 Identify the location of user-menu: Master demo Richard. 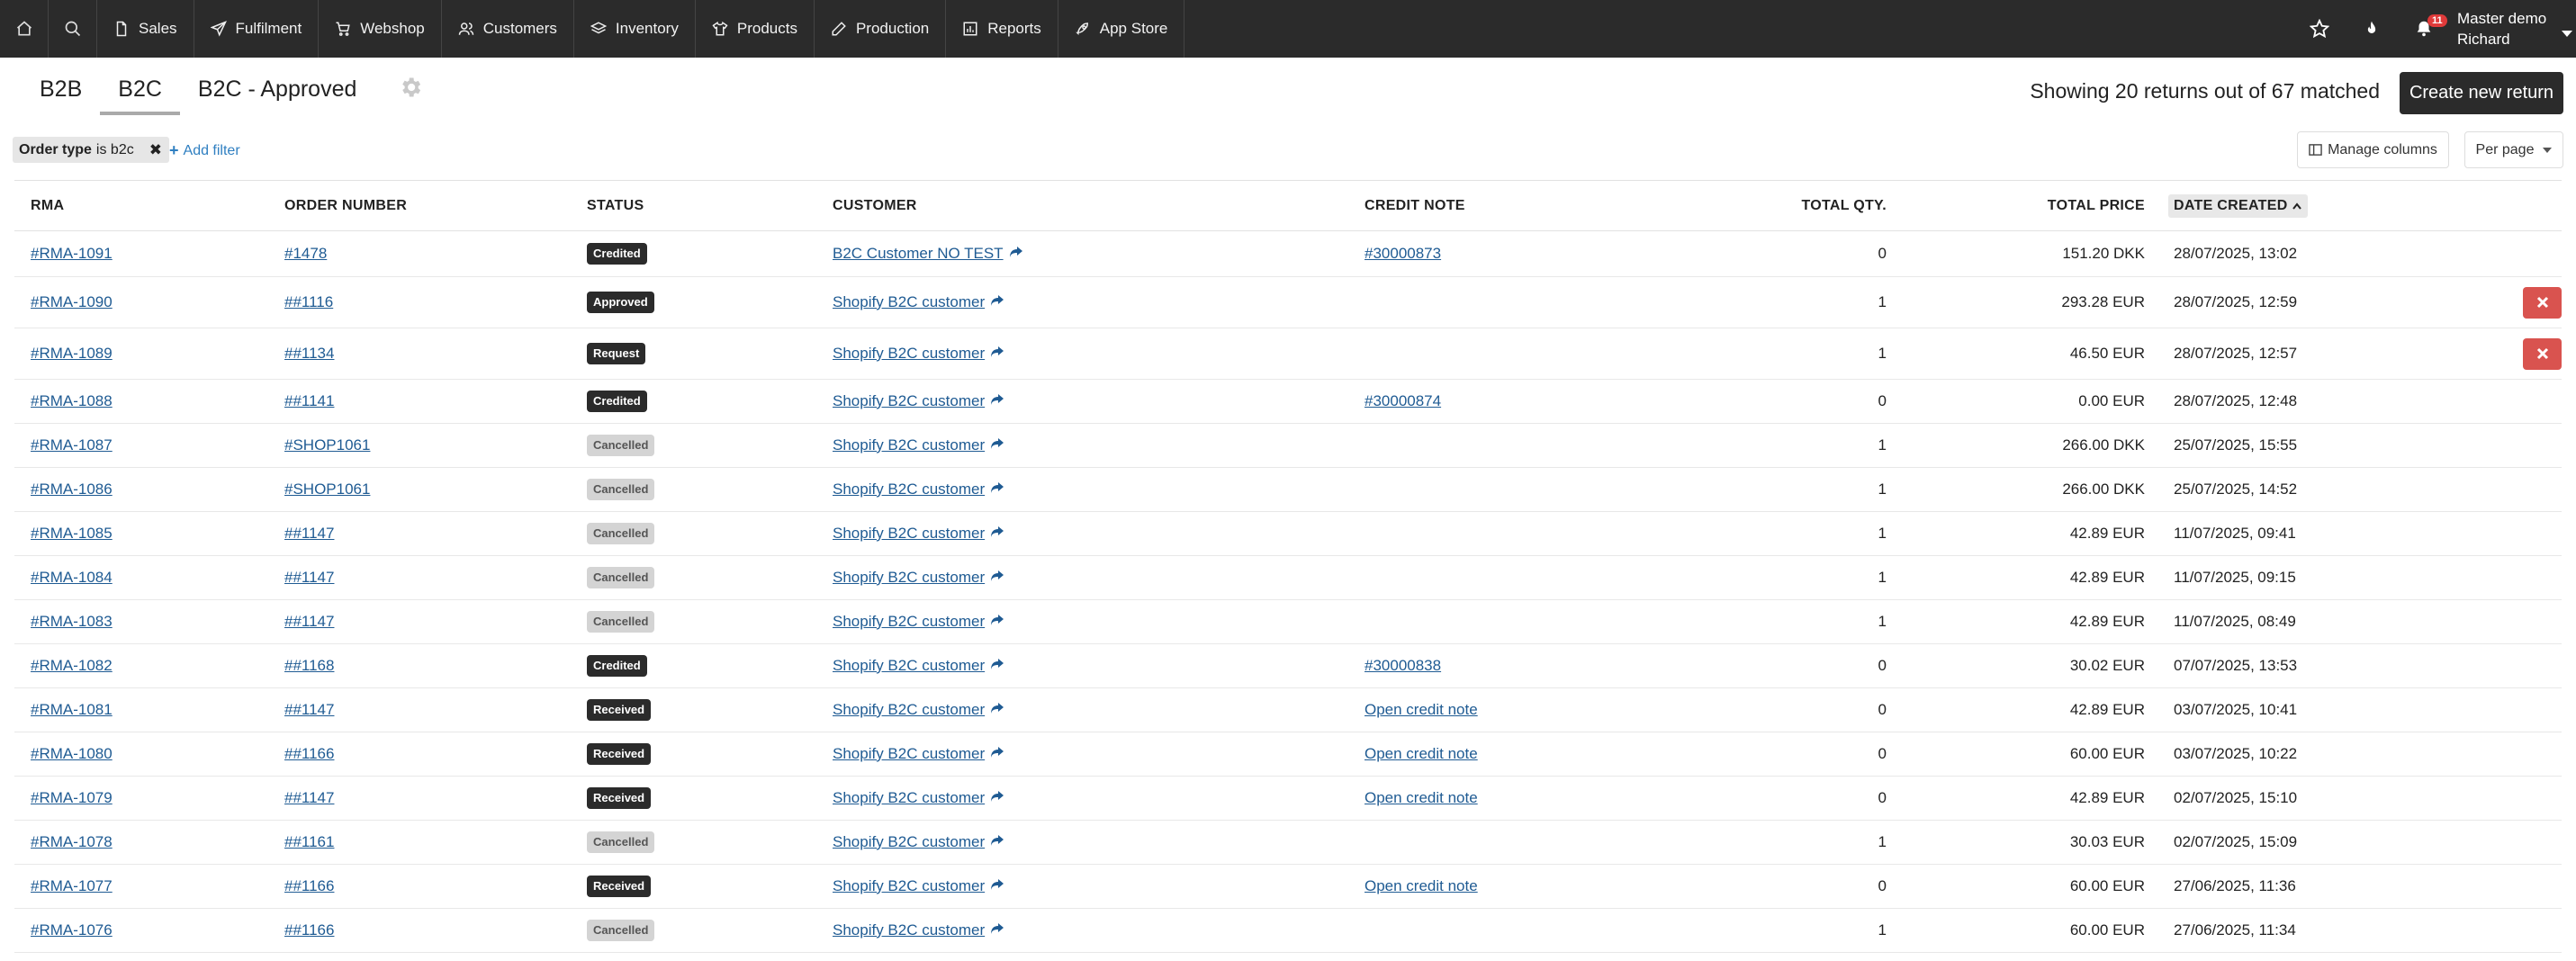
(2513, 29).